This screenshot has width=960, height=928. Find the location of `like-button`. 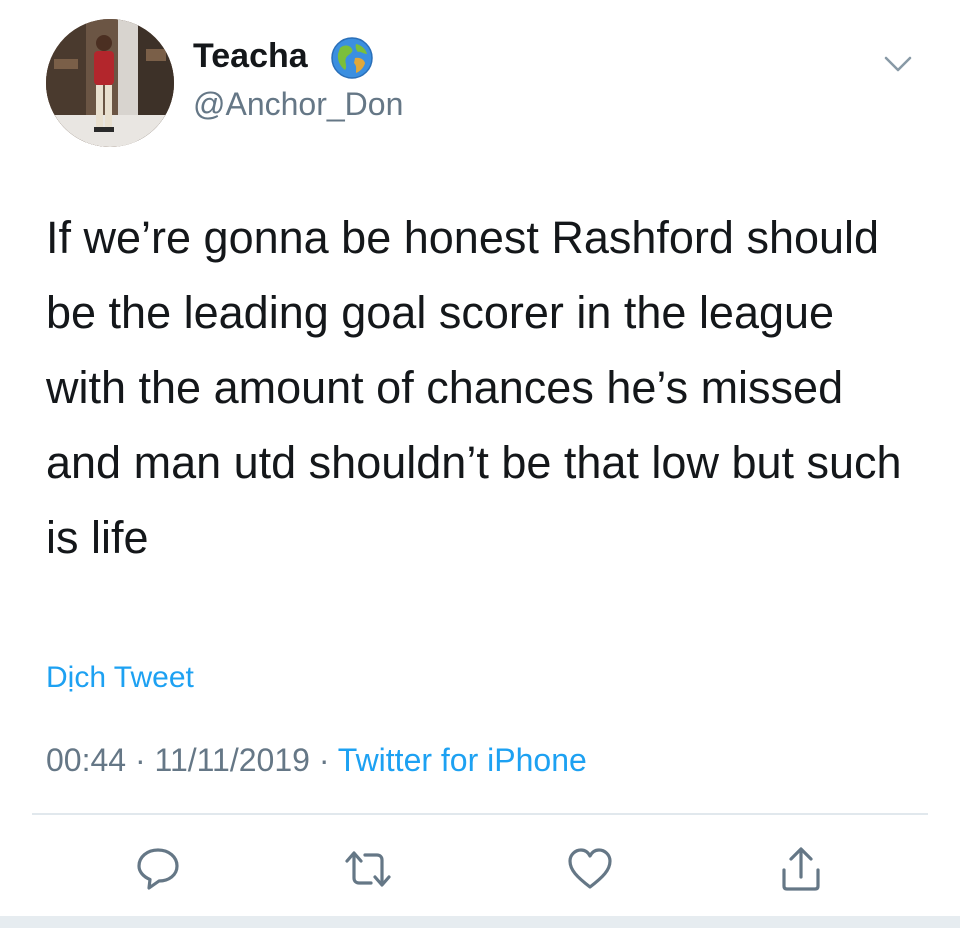

like-button is located at coordinates (590, 869).